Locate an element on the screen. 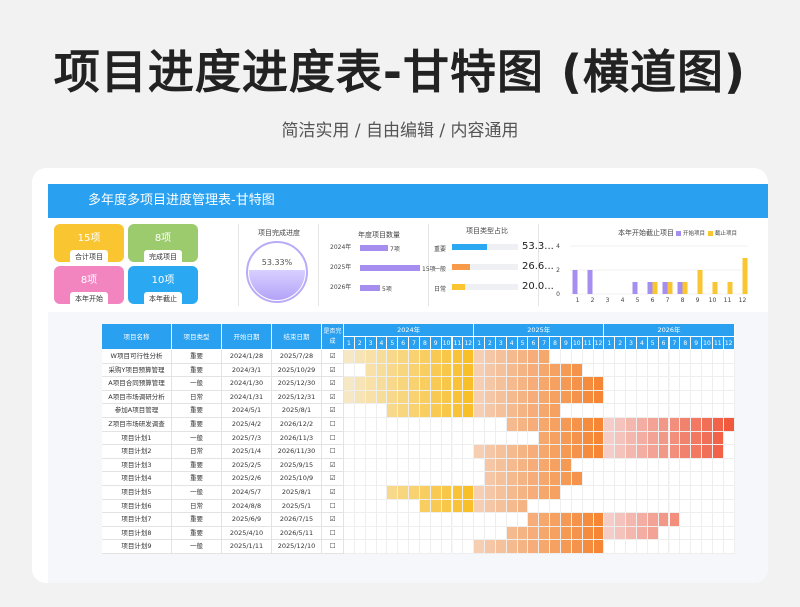 The image size is (800, 607). column-header: 开始日期 is located at coordinates (247, 337).